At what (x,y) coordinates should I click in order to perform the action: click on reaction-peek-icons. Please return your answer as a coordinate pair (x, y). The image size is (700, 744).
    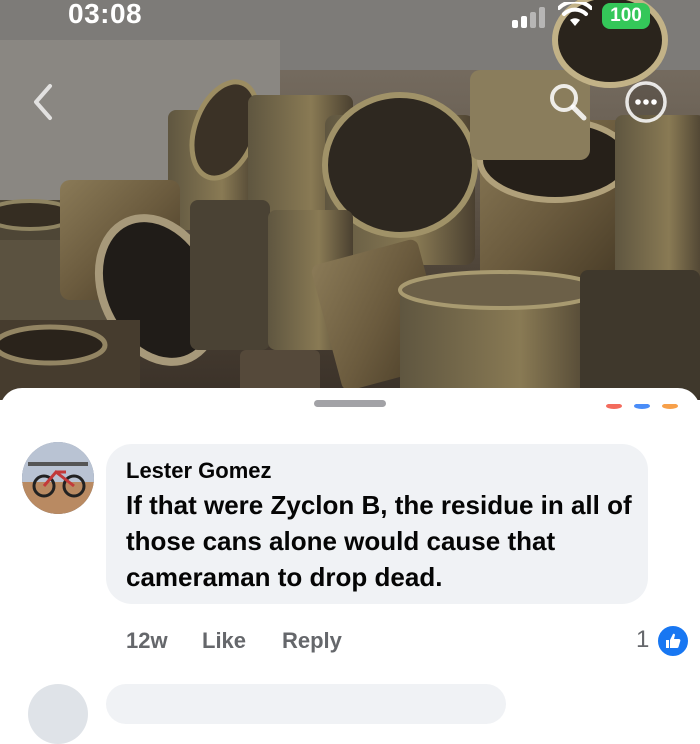
    Looking at the image, I should click on (642, 406).